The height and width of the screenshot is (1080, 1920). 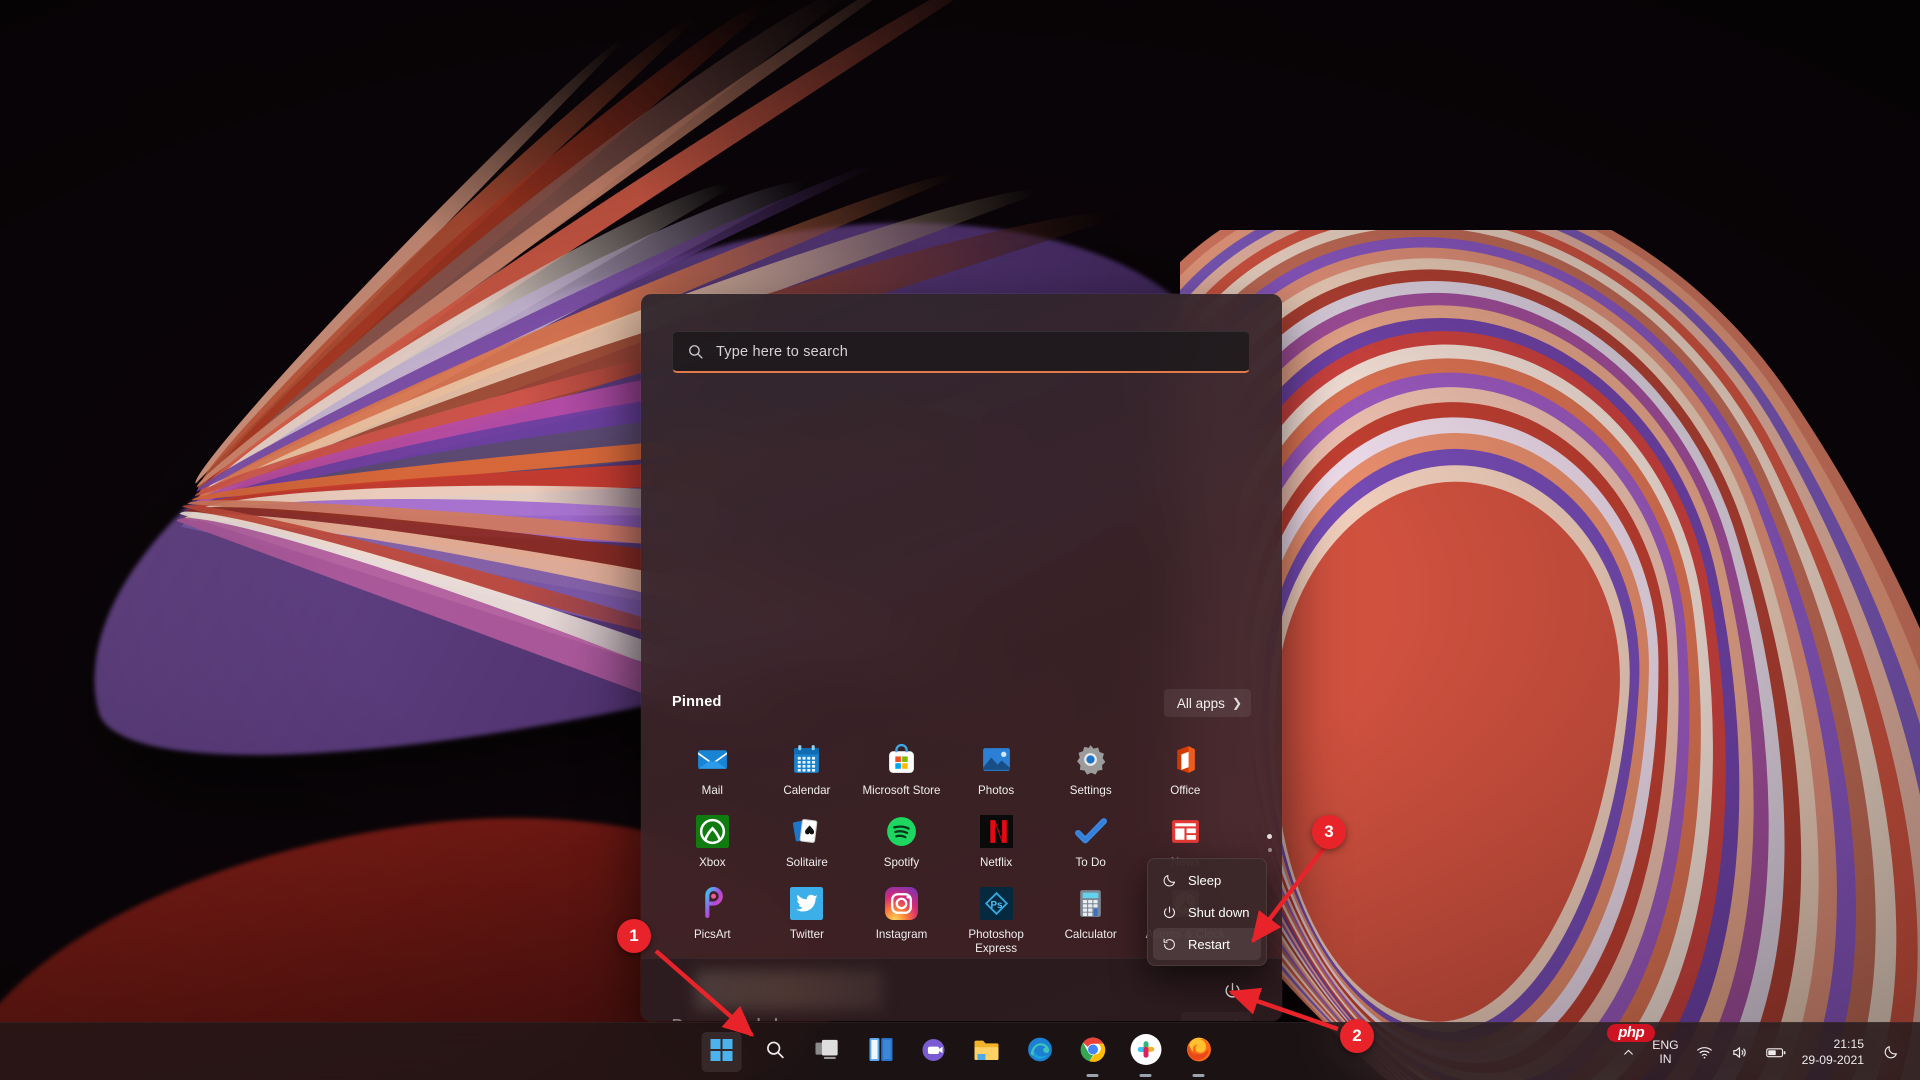 I want to click on wifi-button, so click(x=1704, y=1052).